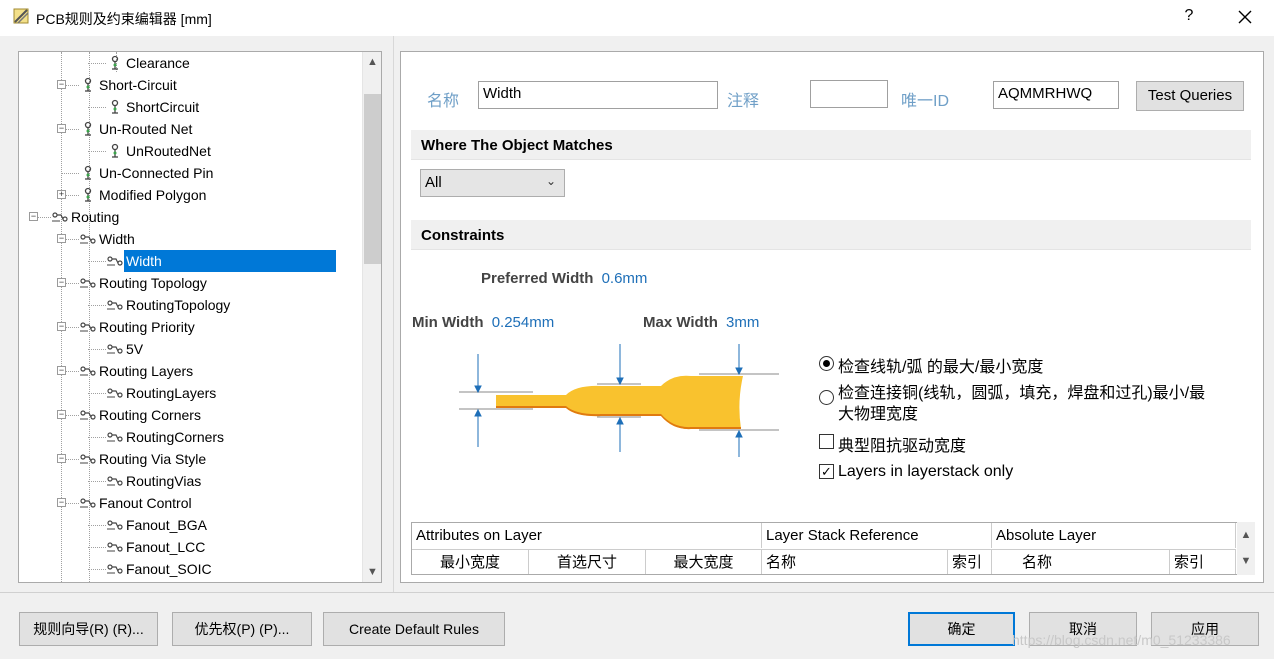  I want to click on tree-item: Fanout_LCC, so click(190, 547).